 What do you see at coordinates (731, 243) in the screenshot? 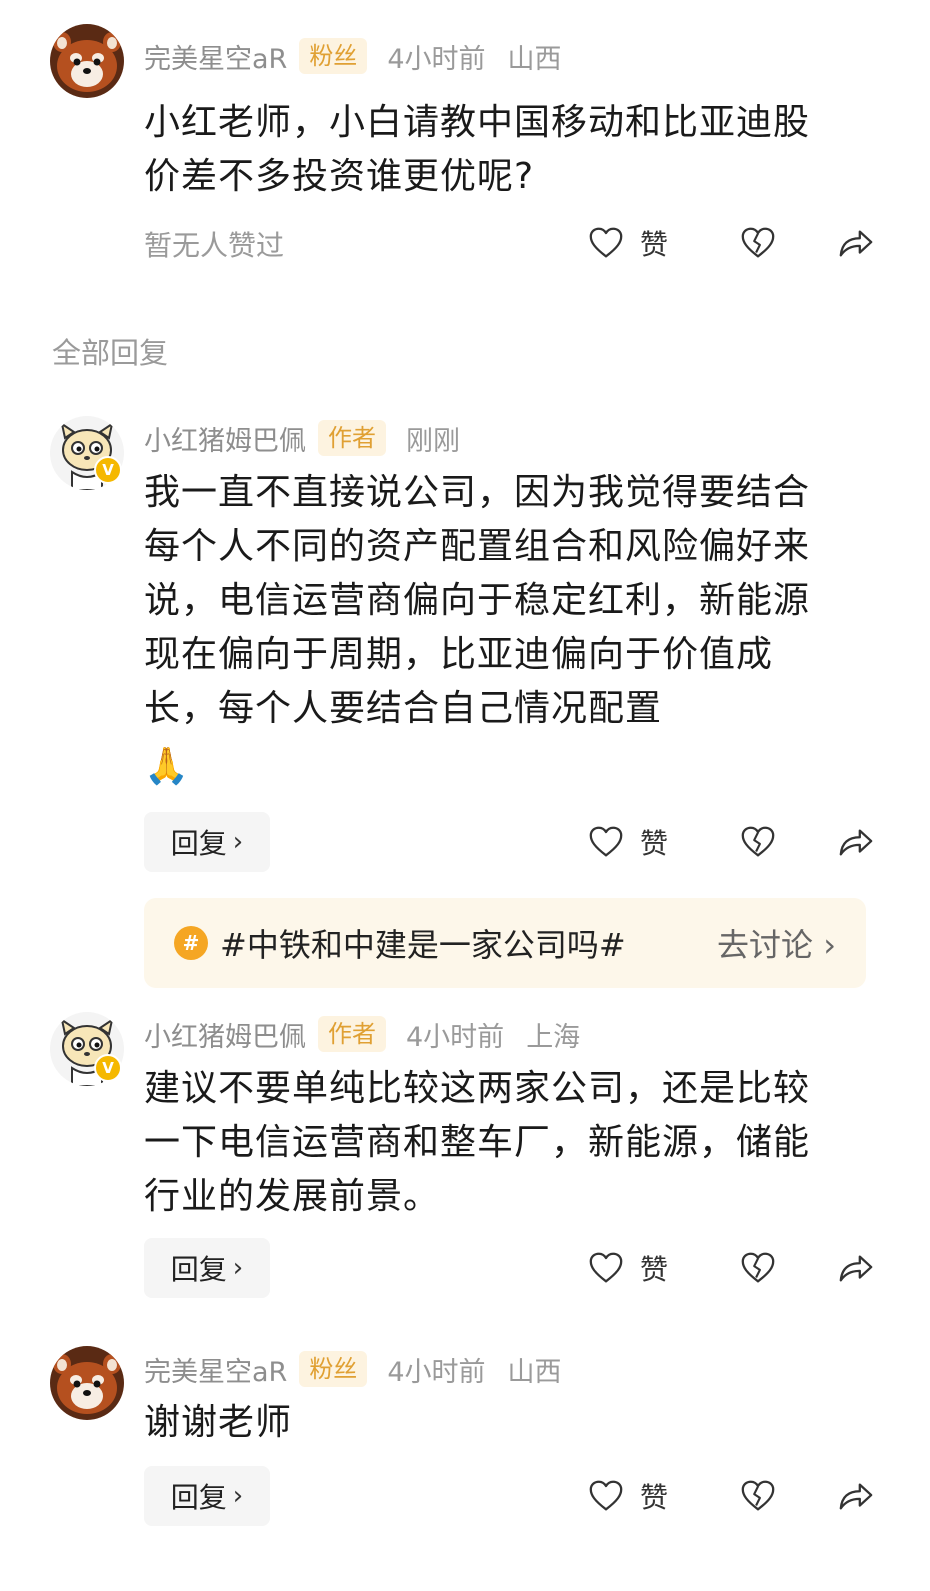
I see `comment-actions: 赞` at bounding box center [731, 243].